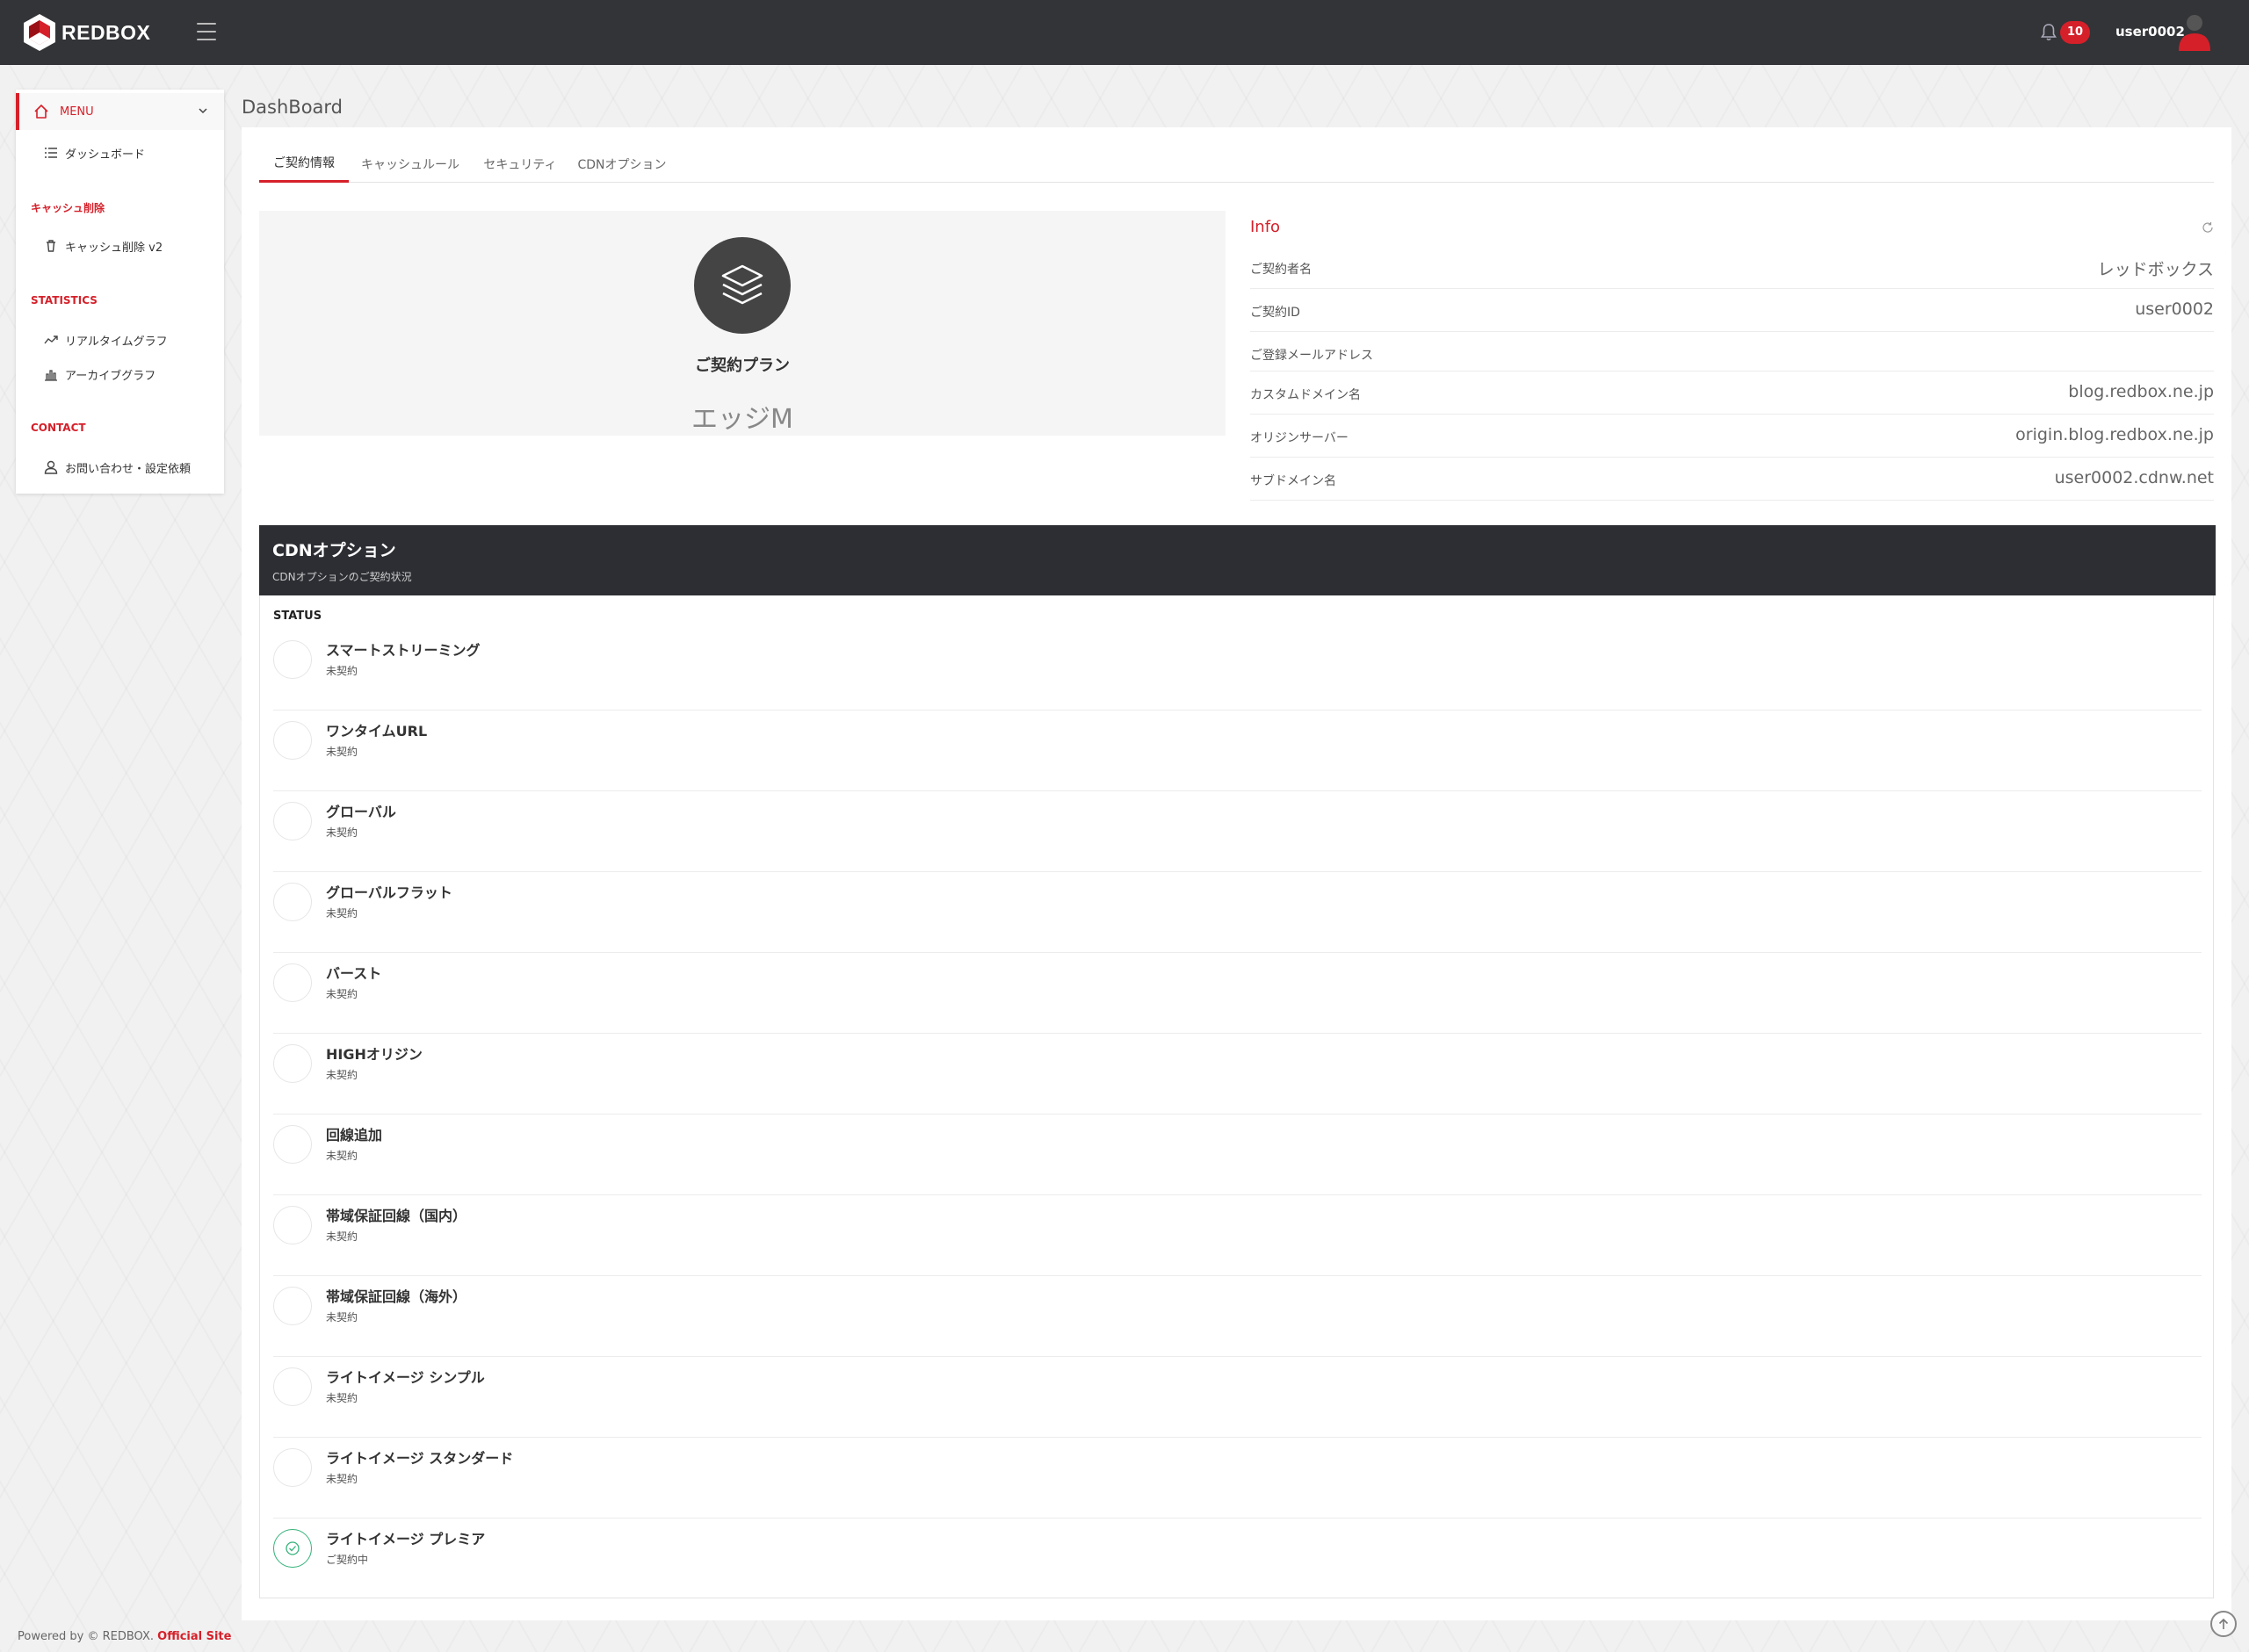 This screenshot has width=2249, height=1652. What do you see at coordinates (389, 892) in the screenshot?
I see `option-name: グローバルフラット` at bounding box center [389, 892].